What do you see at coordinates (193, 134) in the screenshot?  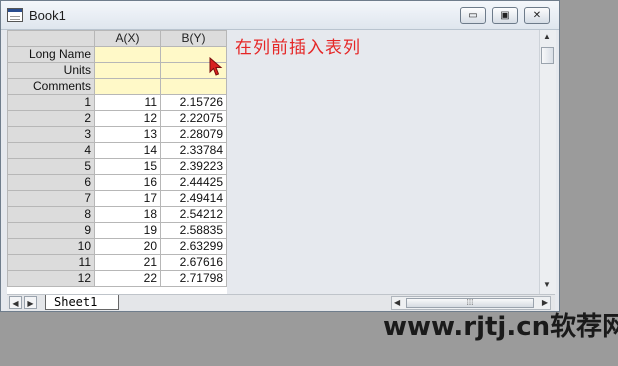 I see `cell-b: 2.28079` at bounding box center [193, 134].